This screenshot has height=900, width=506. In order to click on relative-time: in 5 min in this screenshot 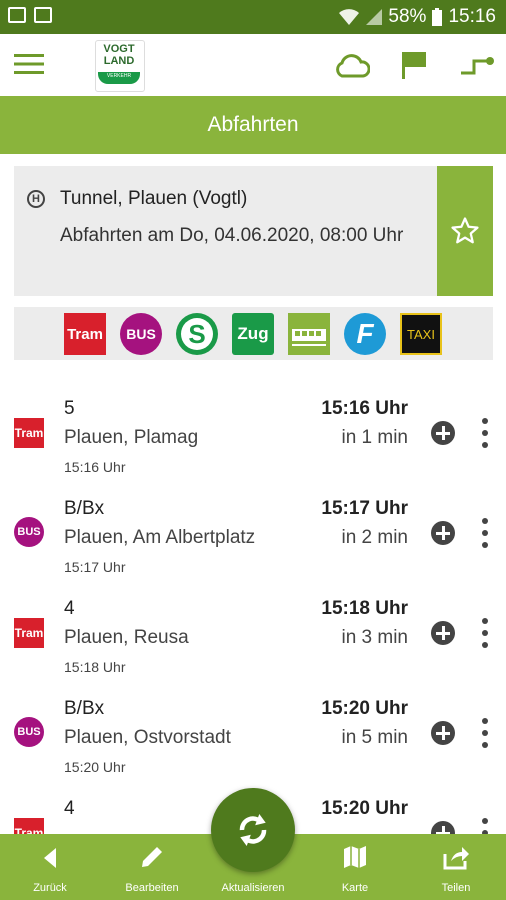, I will do `click(374, 737)`.